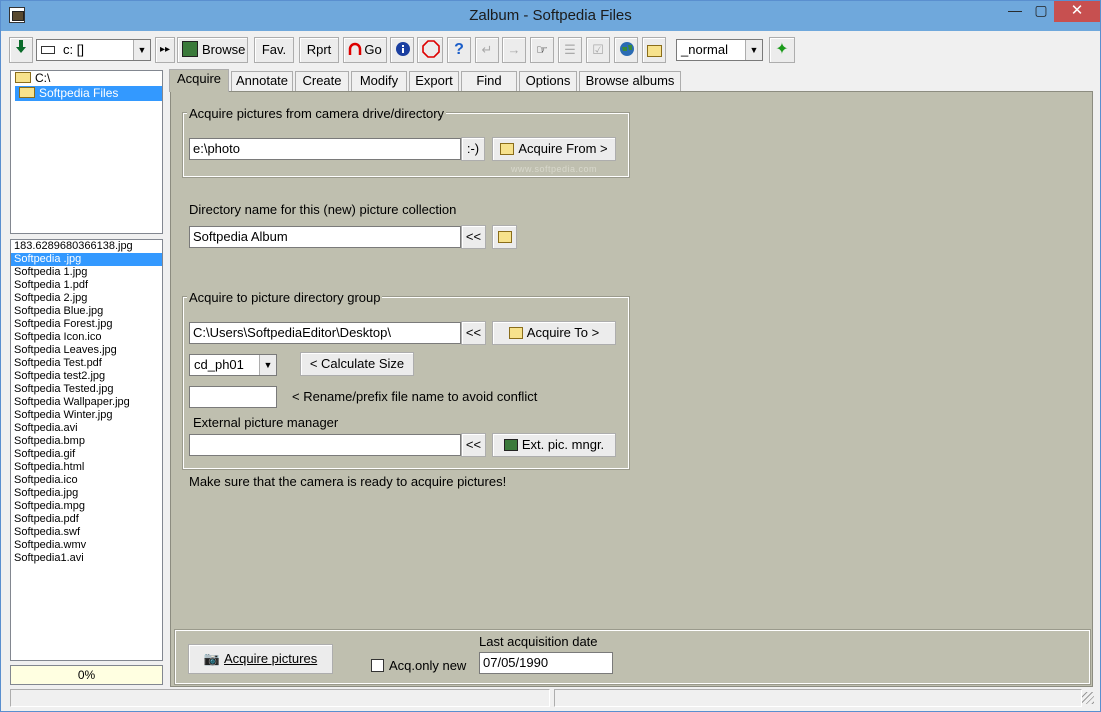 The image size is (1101, 712). Describe the element at coordinates (211, 658) in the screenshot. I see `camera-icon: 📷` at that location.